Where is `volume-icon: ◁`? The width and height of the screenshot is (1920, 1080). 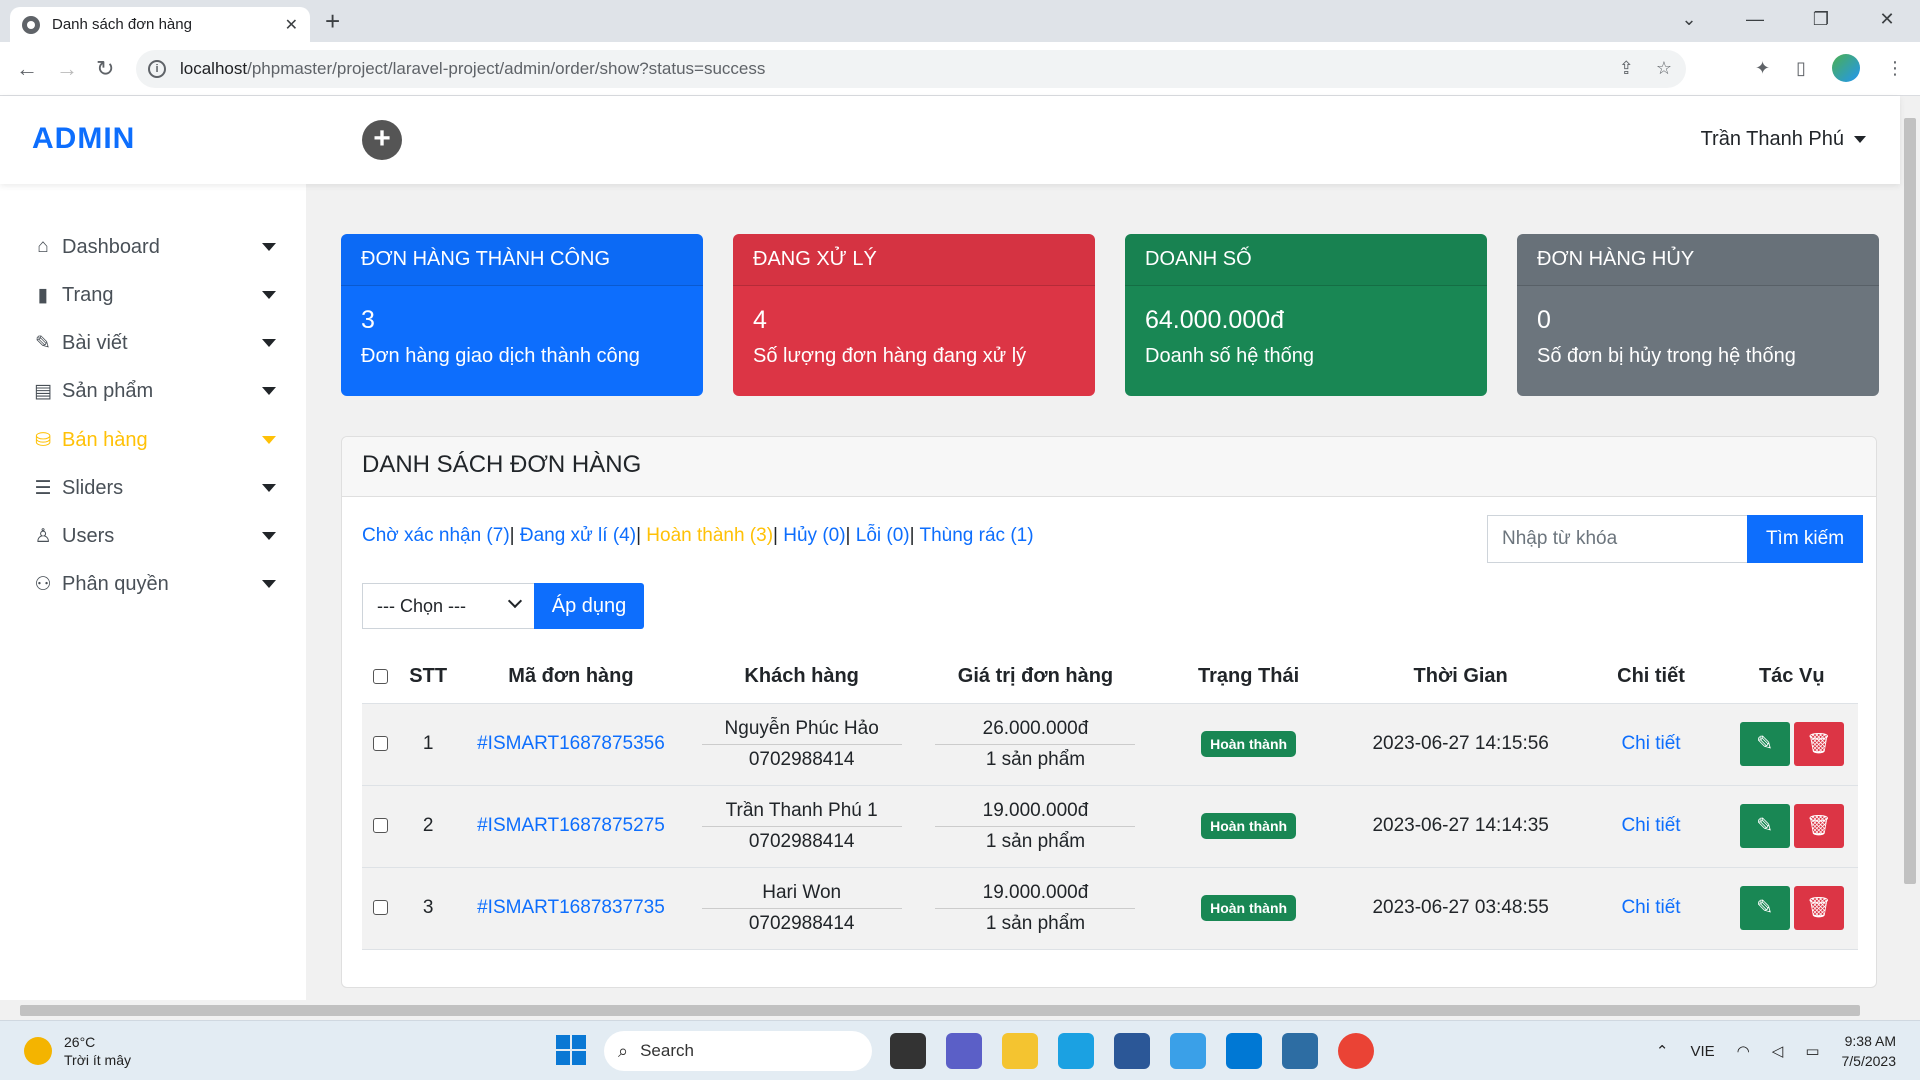 volume-icon: ◁ is located at coordinates (1778, 1051).